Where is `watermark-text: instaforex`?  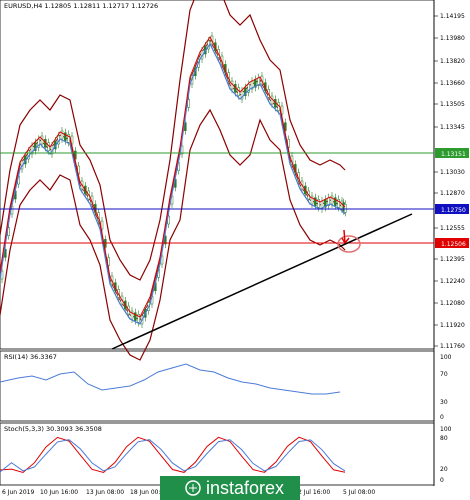 watermark-text: instaforex is located at coordinates (245, 488).